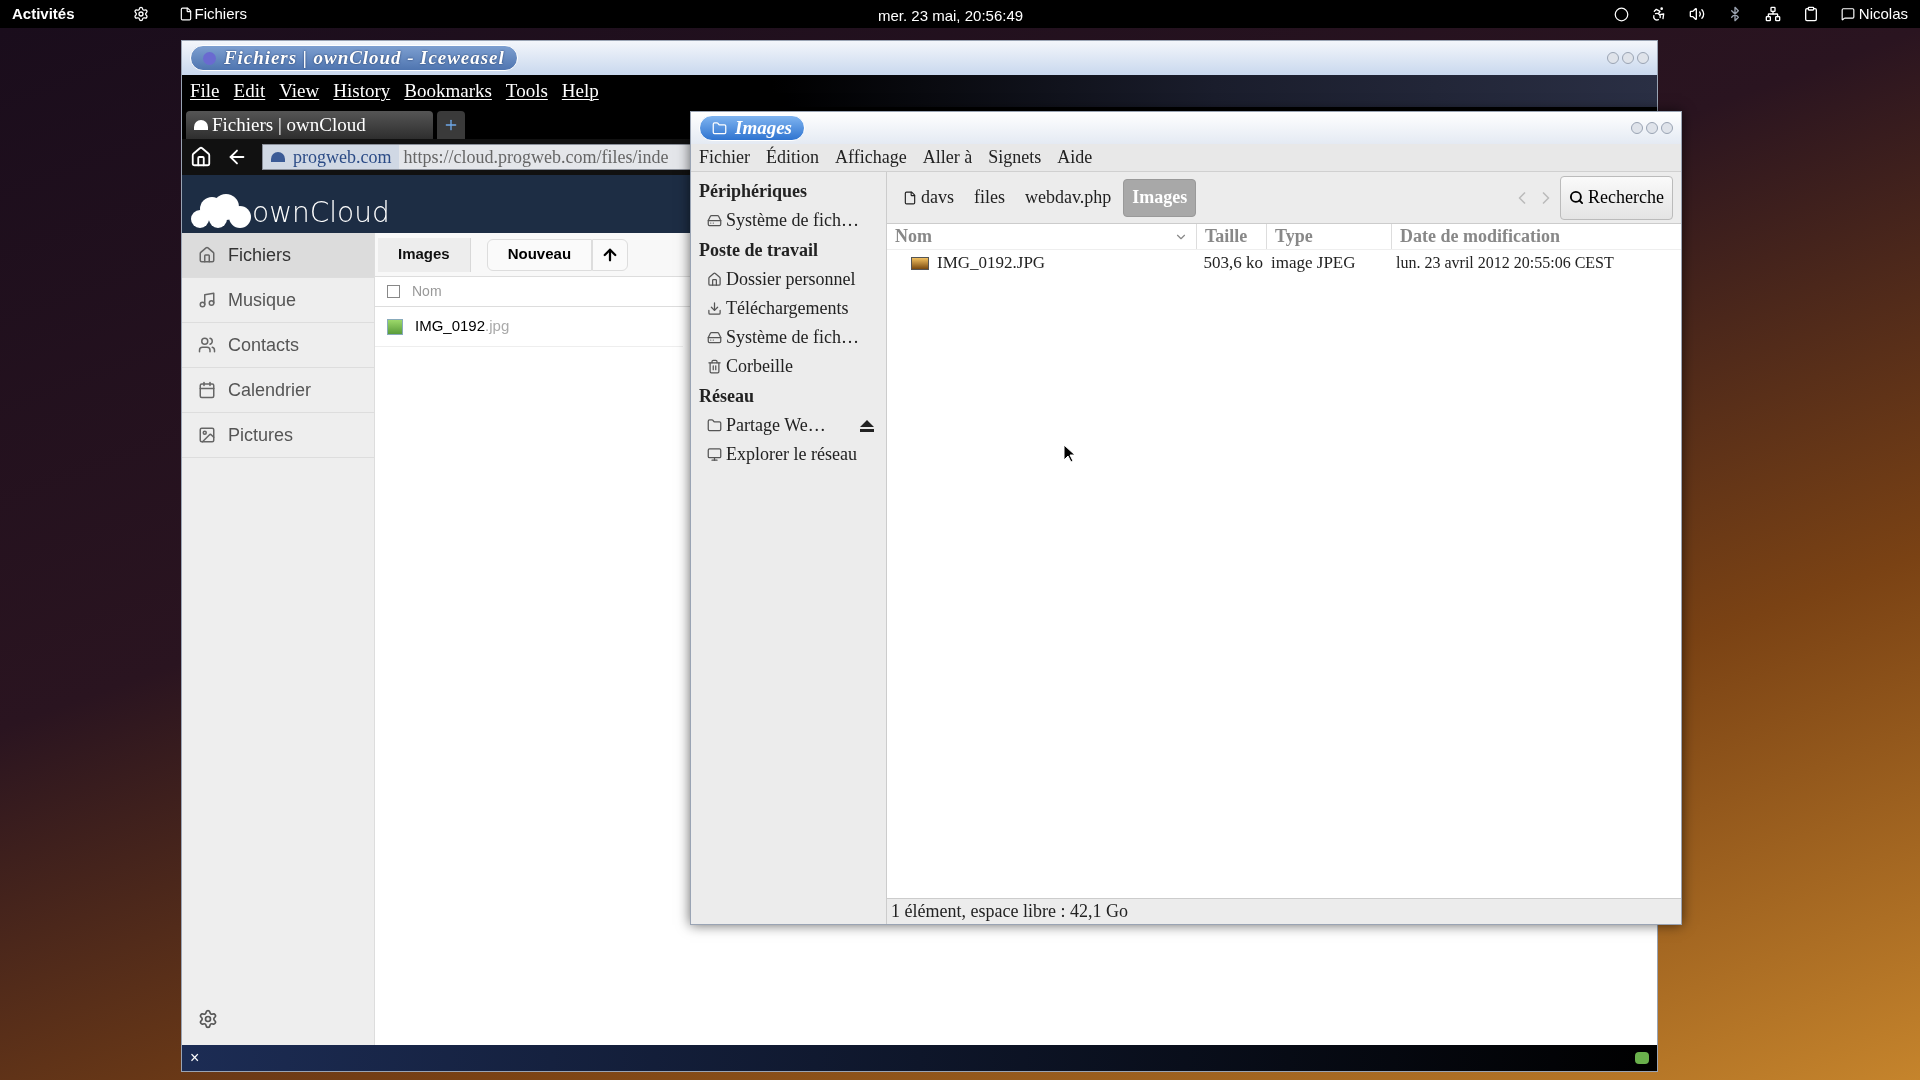 Image resolution: width=1920 pixels, height=1080 pixels. Describe the element at coordinates (1232, 236) in the screenshot. I see `column-header: Taille` at that location.